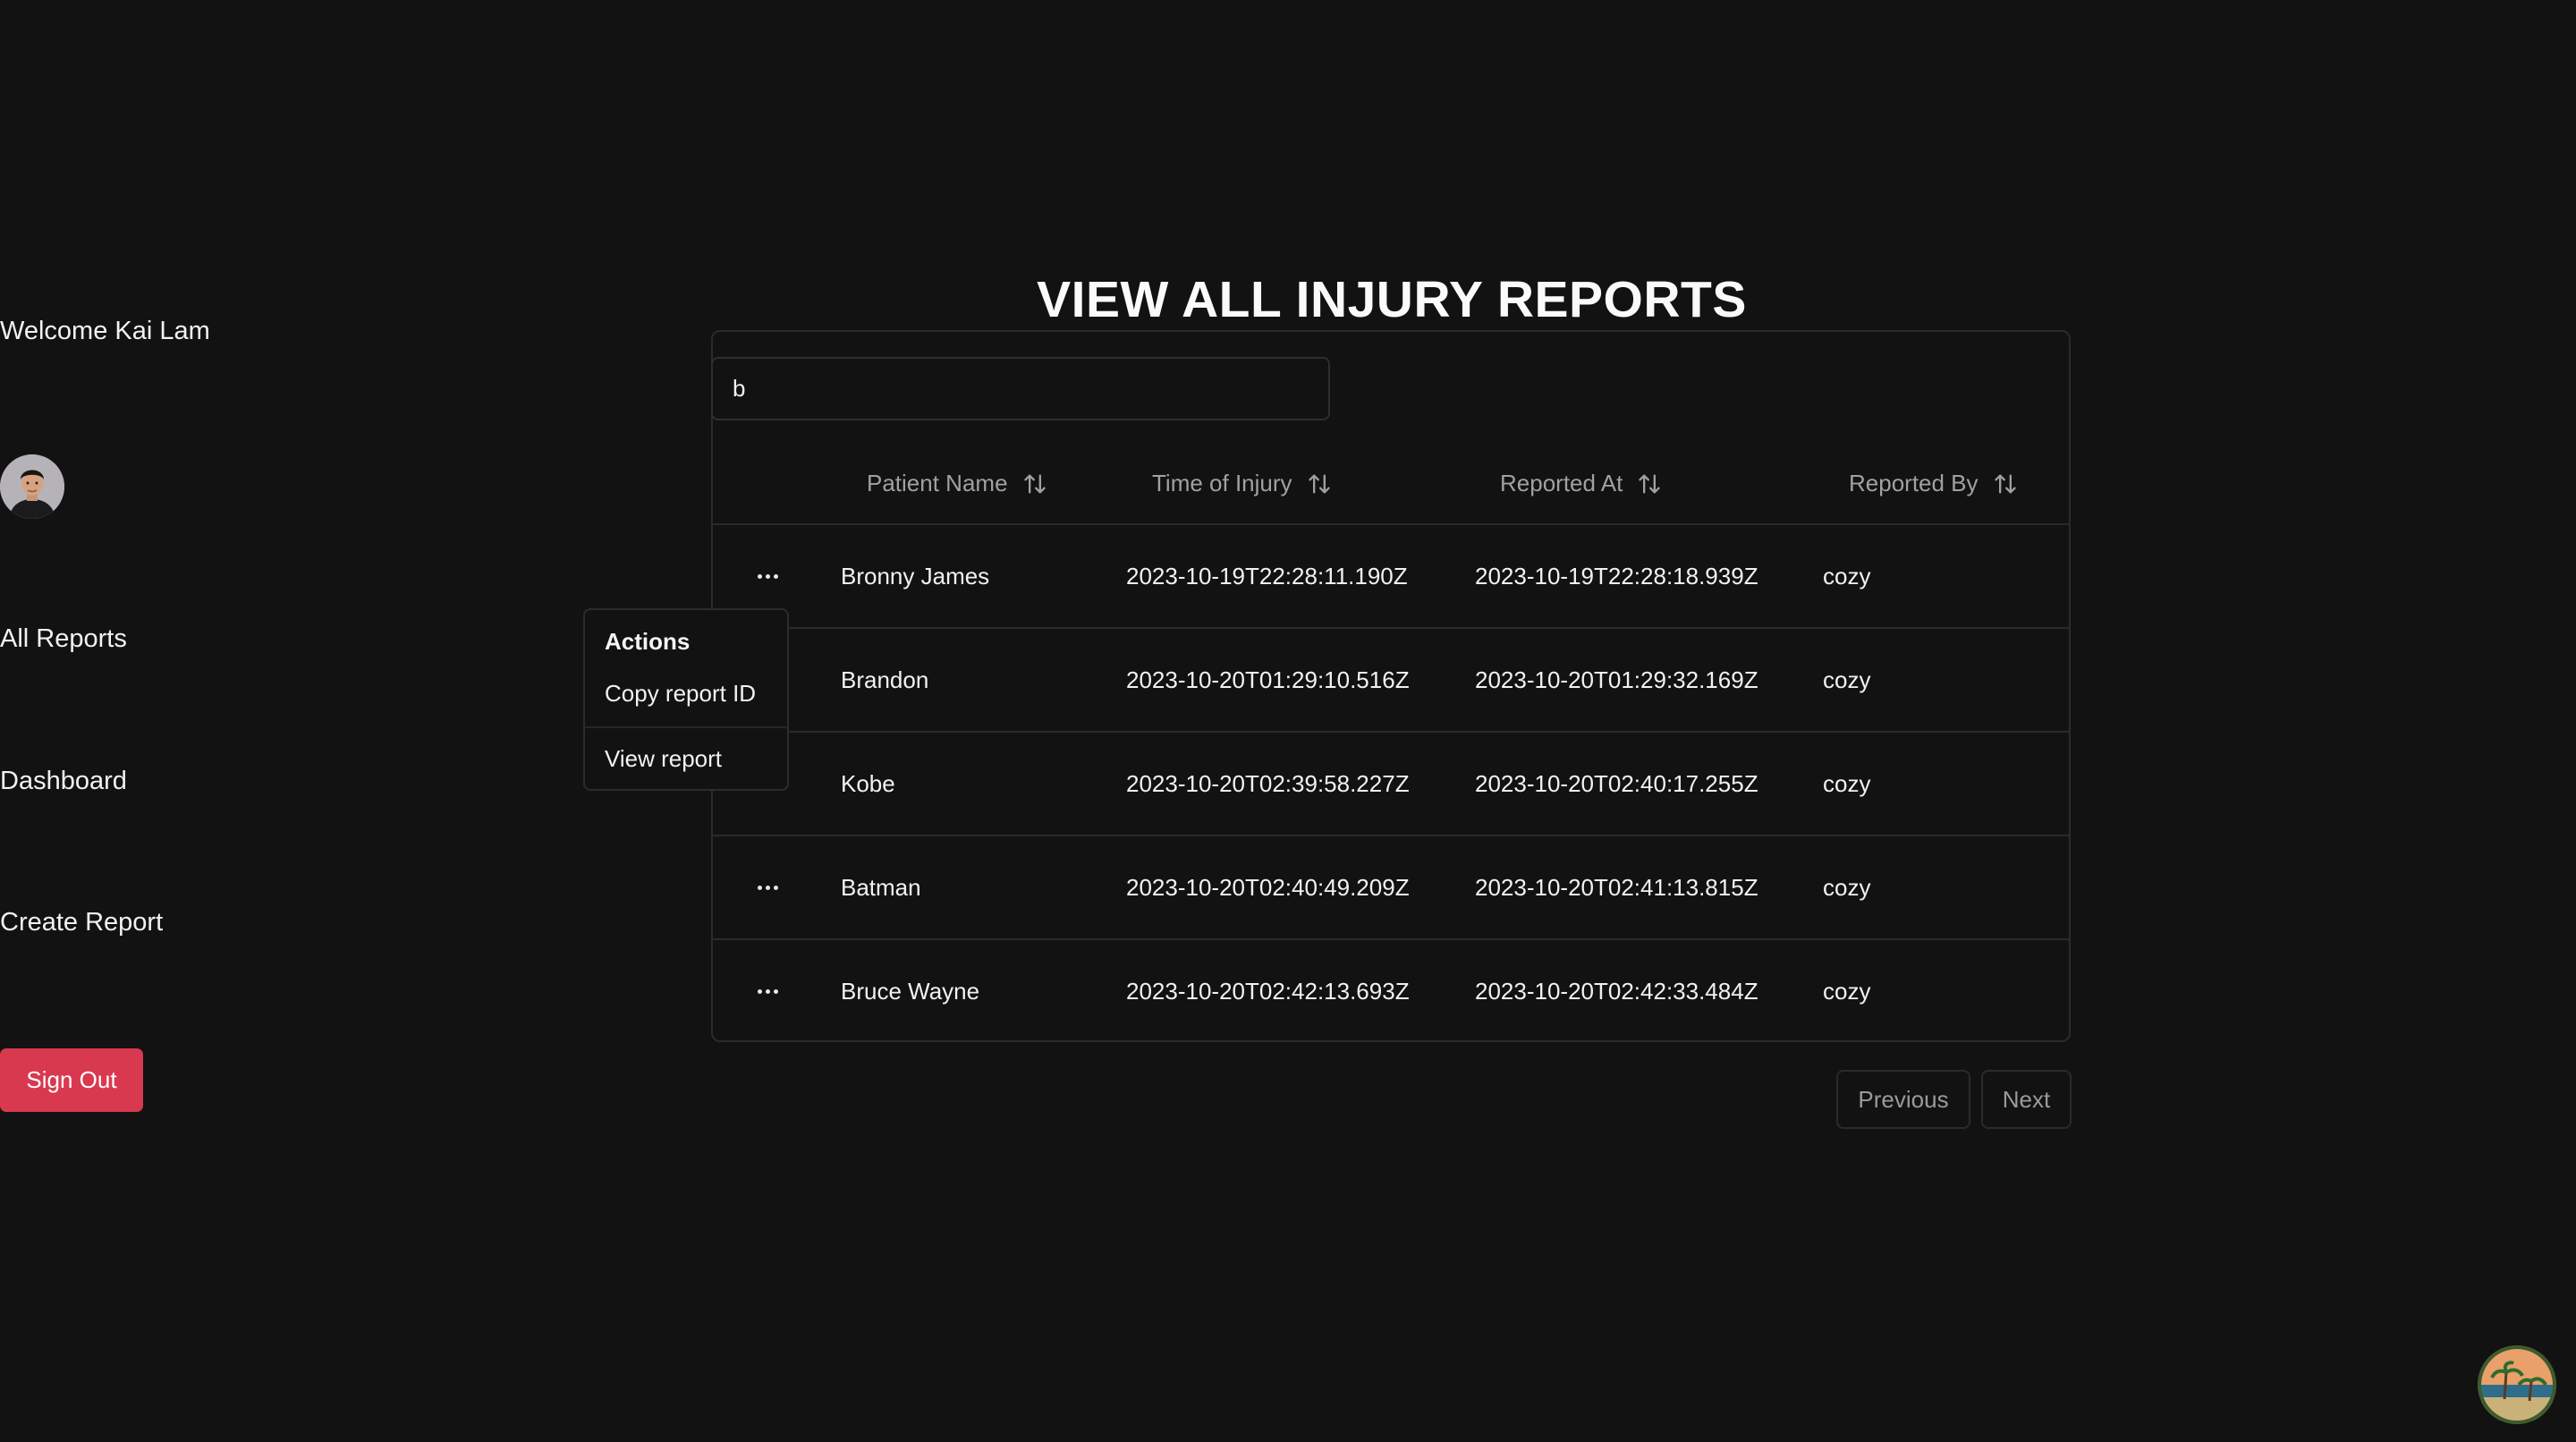 The image size is (2576, 1442). Describe the element at coordinates (63, 781) in the screenshot. I see `nav-dashboard: Dashboard` at that location.